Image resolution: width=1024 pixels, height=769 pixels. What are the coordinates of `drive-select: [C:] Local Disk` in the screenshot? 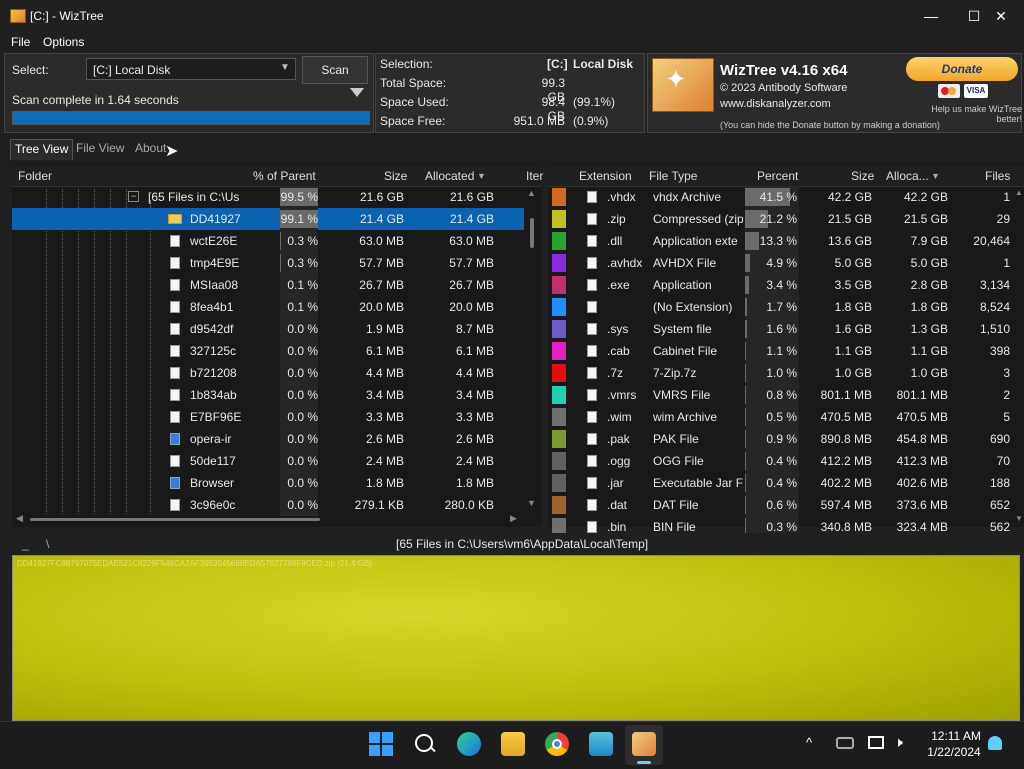 It's located at (191, 69).